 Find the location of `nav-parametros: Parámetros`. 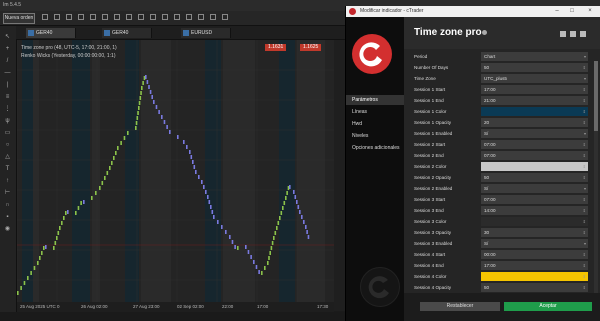

nav-parametros: Parámetros is located at coordinates (375, 100).